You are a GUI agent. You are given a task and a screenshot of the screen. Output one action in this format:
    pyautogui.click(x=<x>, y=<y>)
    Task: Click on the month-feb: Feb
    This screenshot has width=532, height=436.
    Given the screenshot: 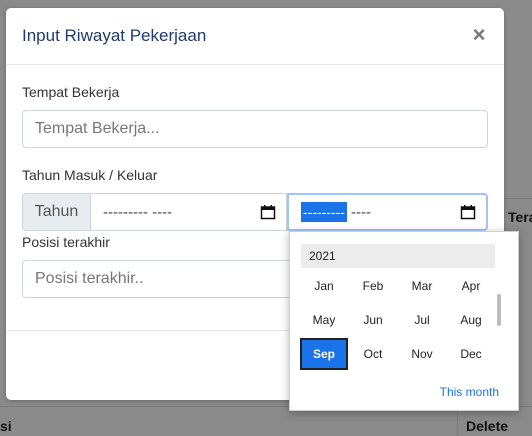 What is the action you would take?
    pyautogui.click(x=373, y=286)
    